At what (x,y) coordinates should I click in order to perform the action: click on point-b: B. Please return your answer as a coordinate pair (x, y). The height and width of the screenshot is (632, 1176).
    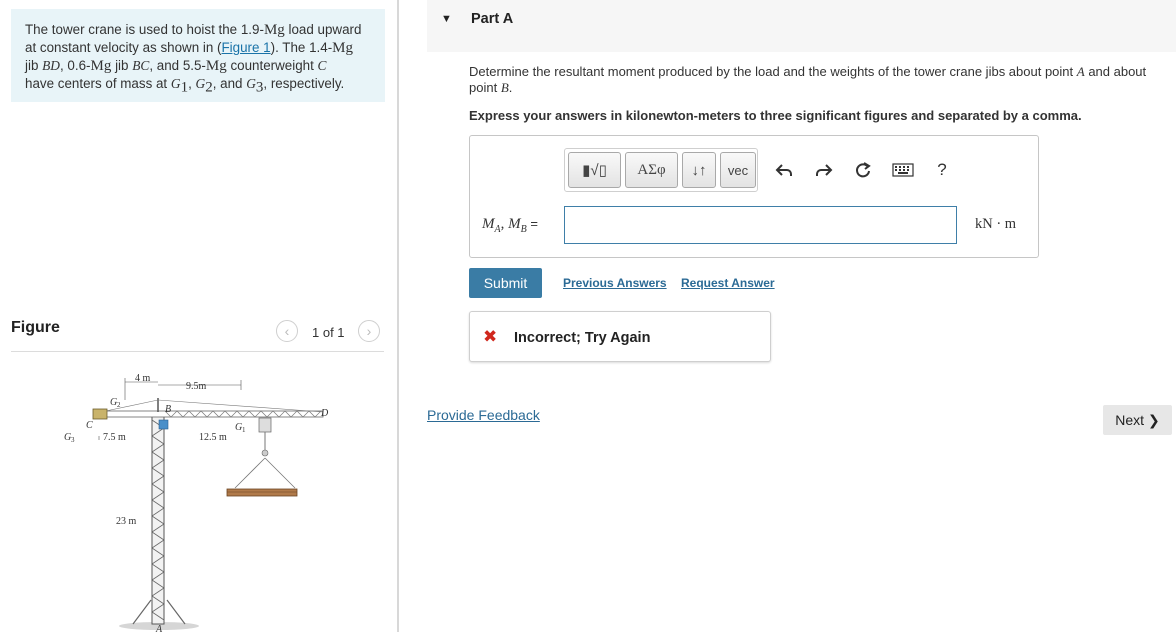
    Looking at the image, I should click on (504, 87).